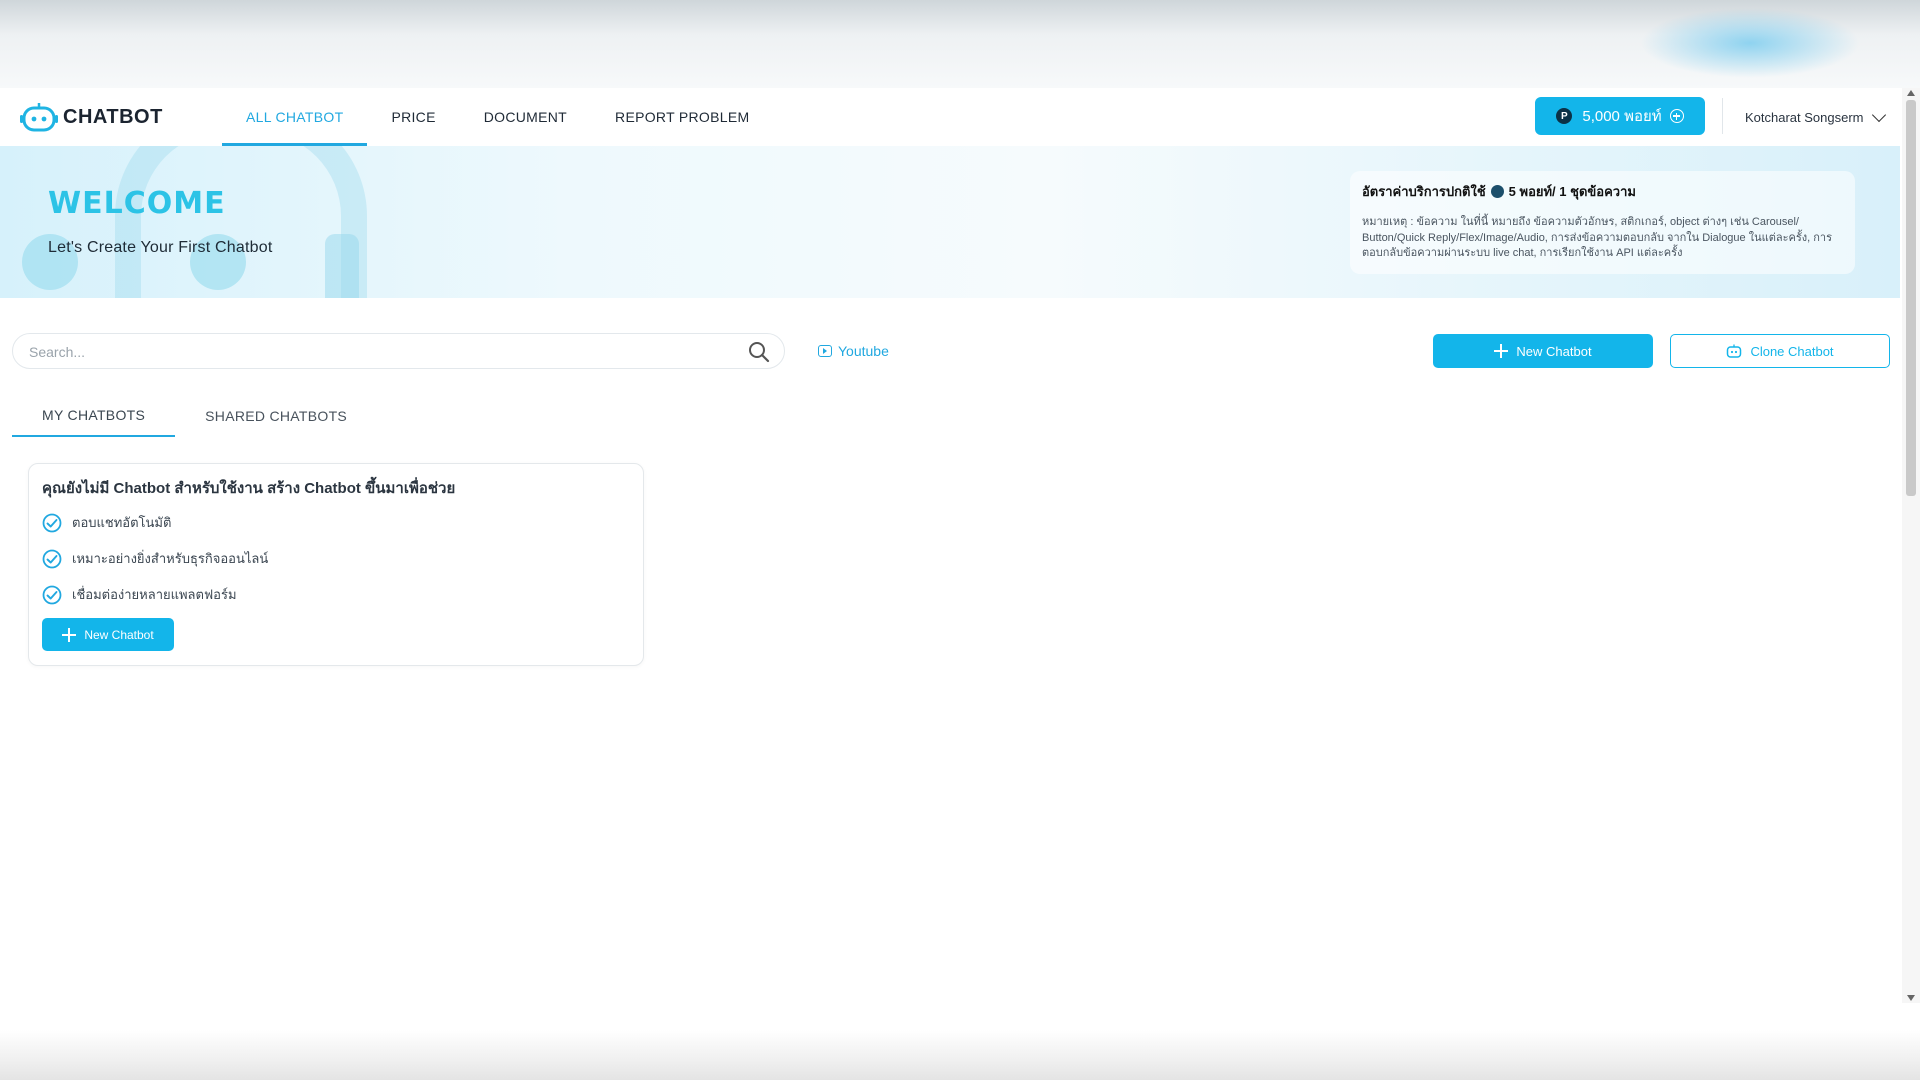  I want to click on points-p-icon: P, so click(1564, 116).